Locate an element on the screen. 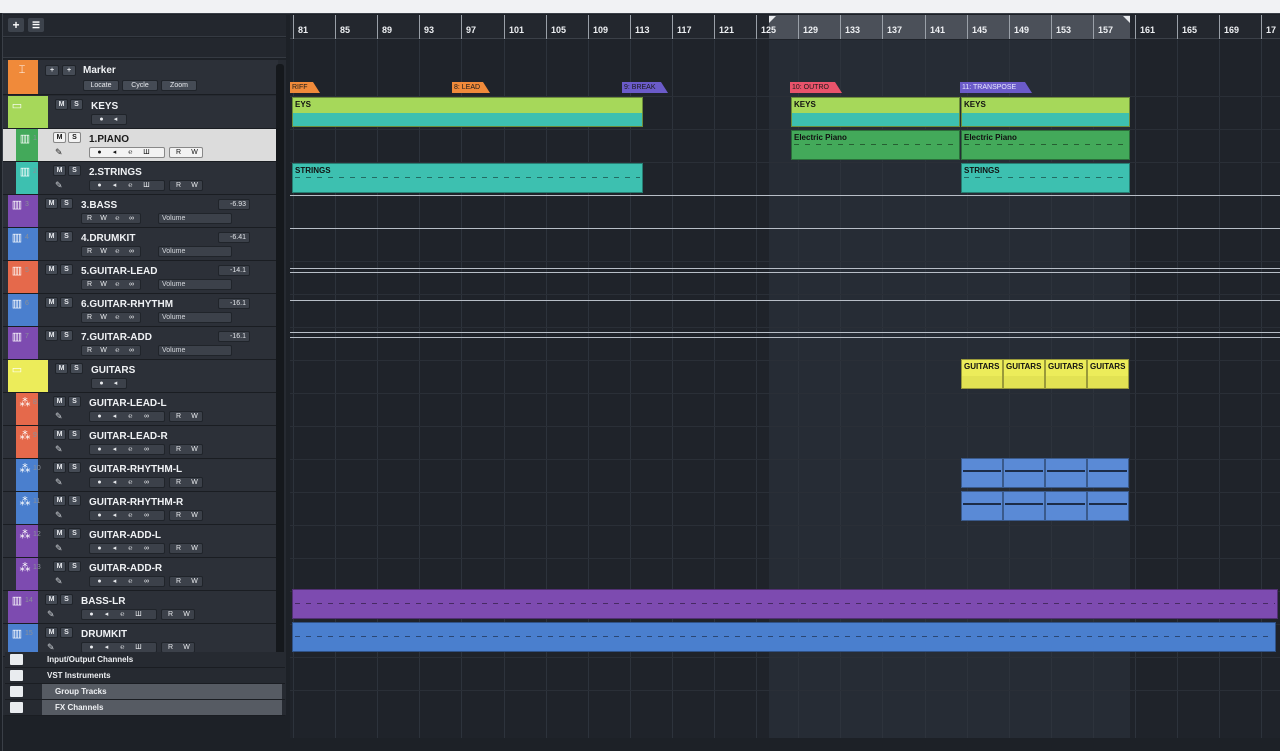 The height and width of the screenshot is (751, 1280). bass-lr-midi-clip is located at coordinates (785, 604).